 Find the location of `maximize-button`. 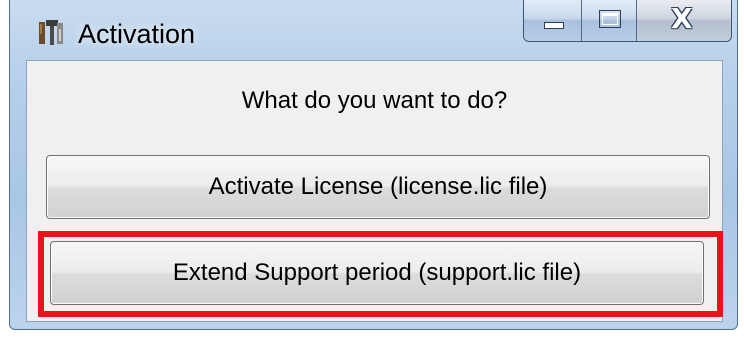

maximize-button is located at coordinates (609, 20).